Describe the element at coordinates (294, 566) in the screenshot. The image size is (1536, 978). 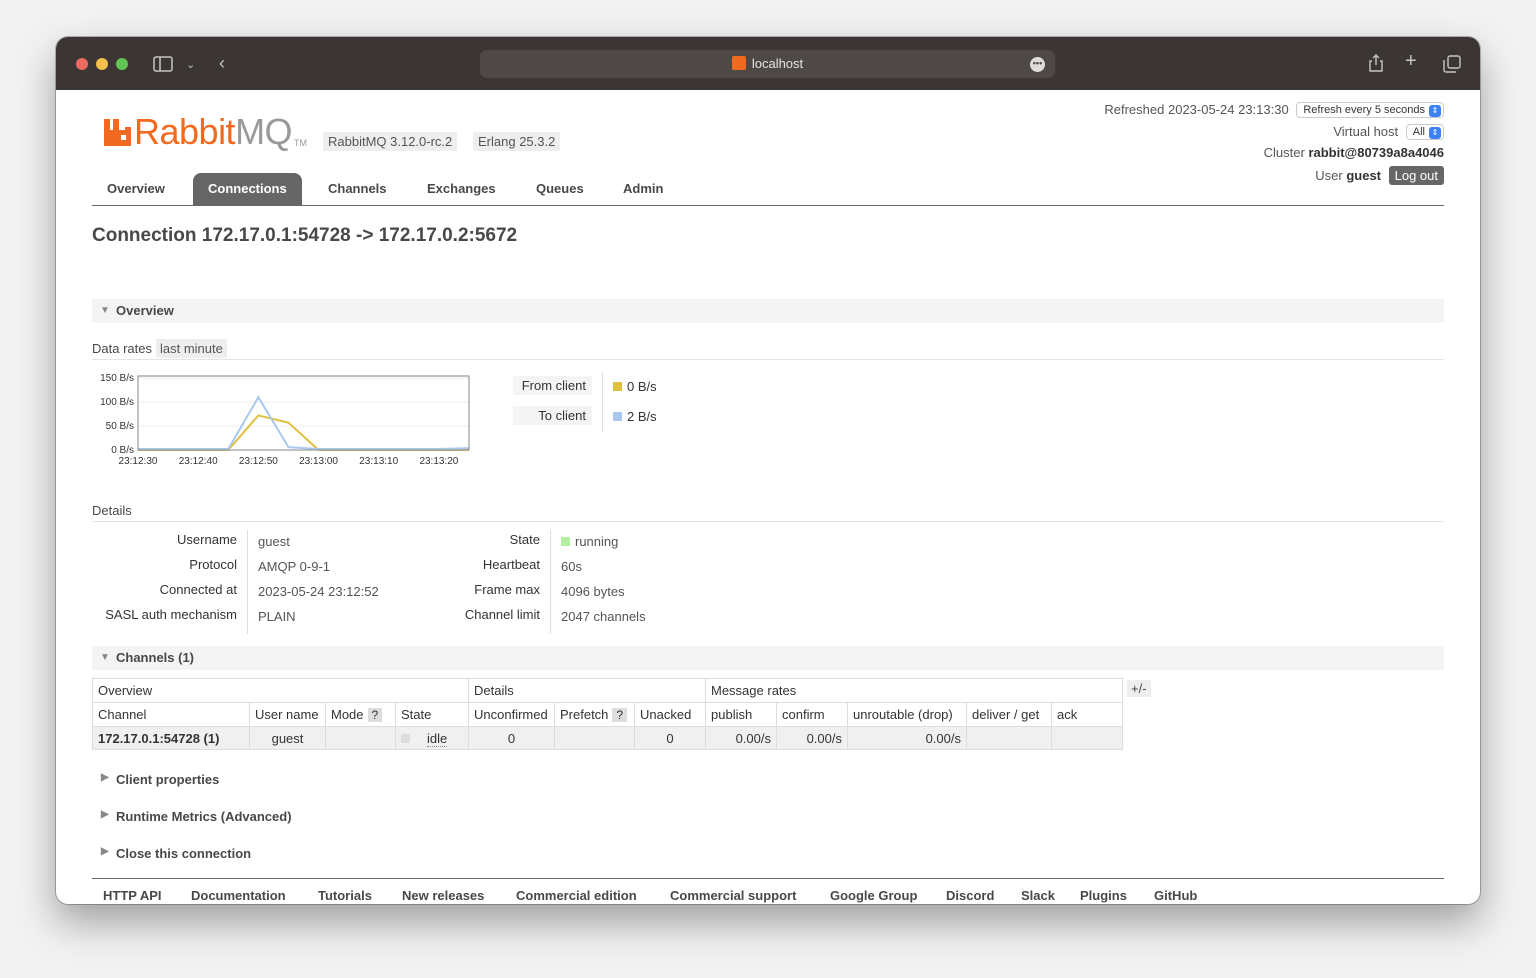
I see `detail-value: AMQP 0-9-1` at that location.